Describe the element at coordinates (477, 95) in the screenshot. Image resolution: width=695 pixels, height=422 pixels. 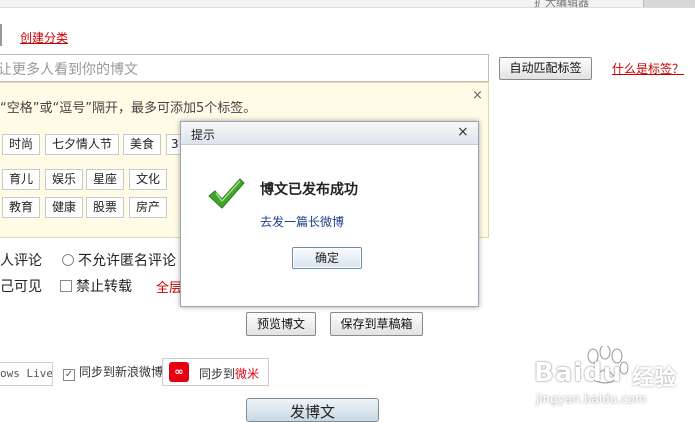
I see `suggestion-close-icon: ×` at that location.